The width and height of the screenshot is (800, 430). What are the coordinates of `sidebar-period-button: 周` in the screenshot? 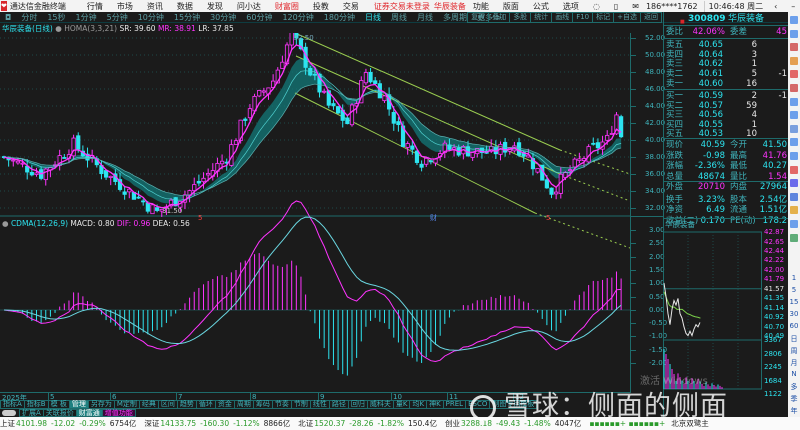 It's located at (794, 351).